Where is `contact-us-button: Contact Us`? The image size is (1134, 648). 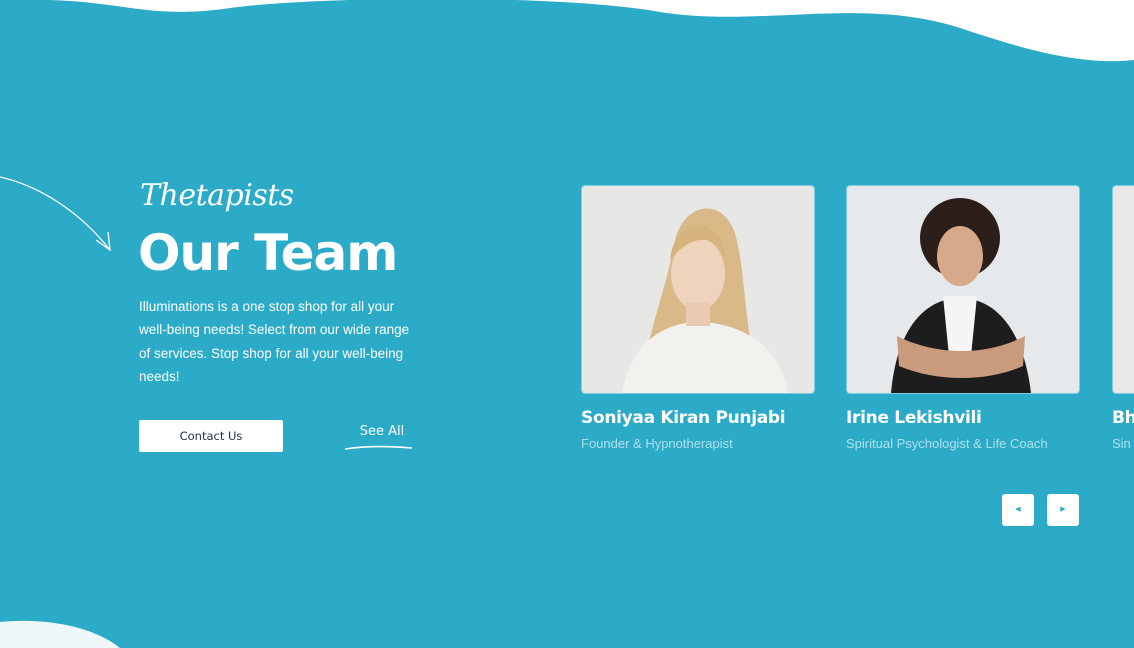 contact-us-button: Contact Us is located at coordinates (211, 436).